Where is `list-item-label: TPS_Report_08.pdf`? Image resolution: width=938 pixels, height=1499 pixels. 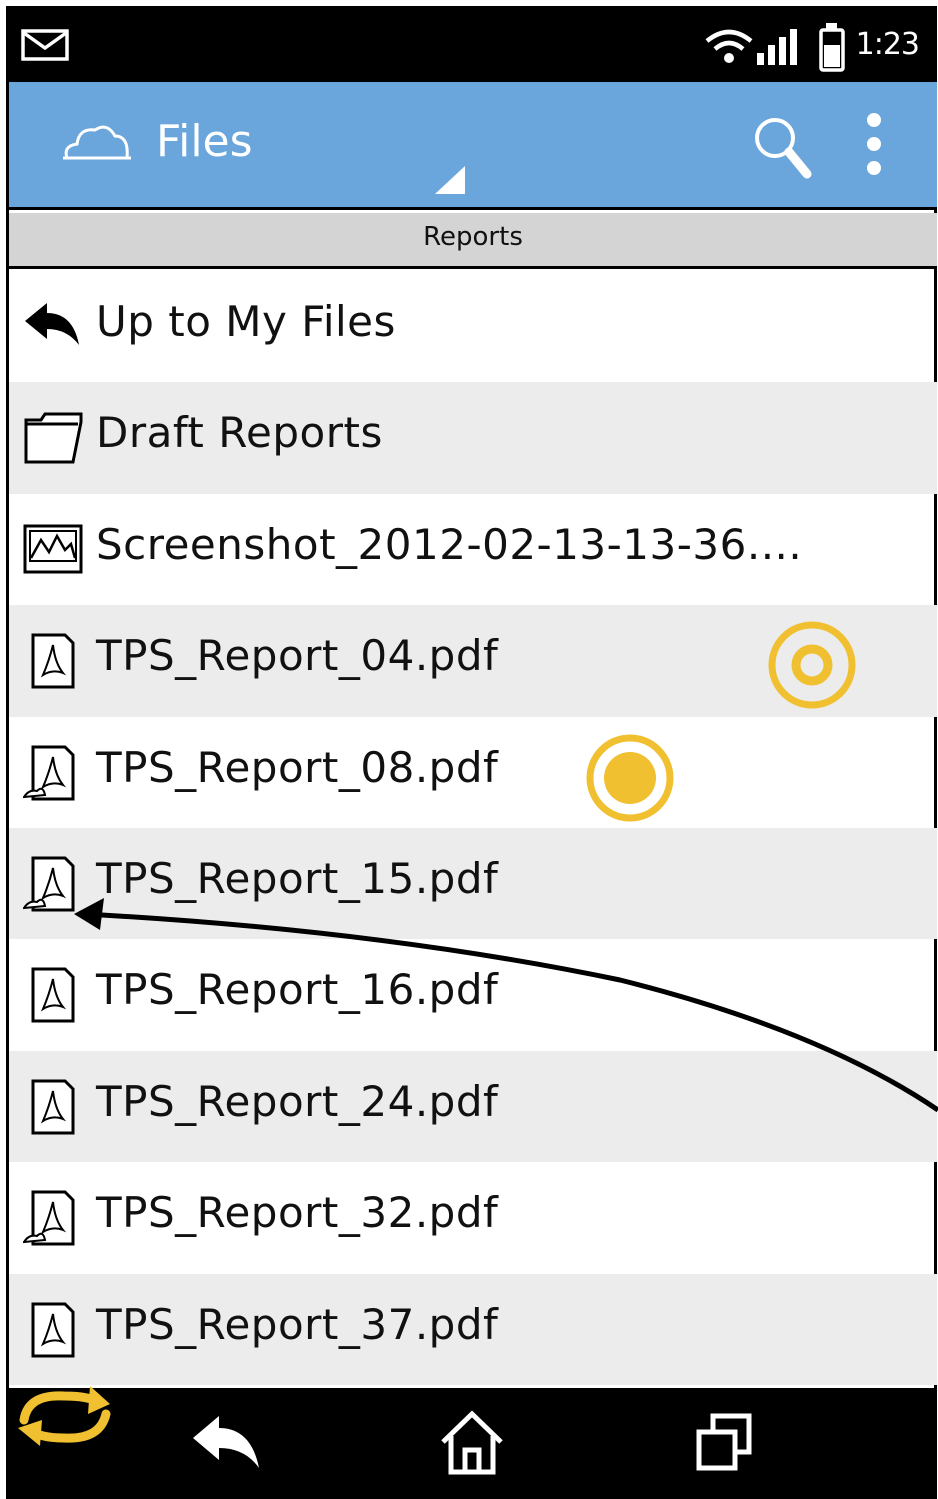 list-item-label: TPS_Report_08.pdf is located at coordinates (297, 767).